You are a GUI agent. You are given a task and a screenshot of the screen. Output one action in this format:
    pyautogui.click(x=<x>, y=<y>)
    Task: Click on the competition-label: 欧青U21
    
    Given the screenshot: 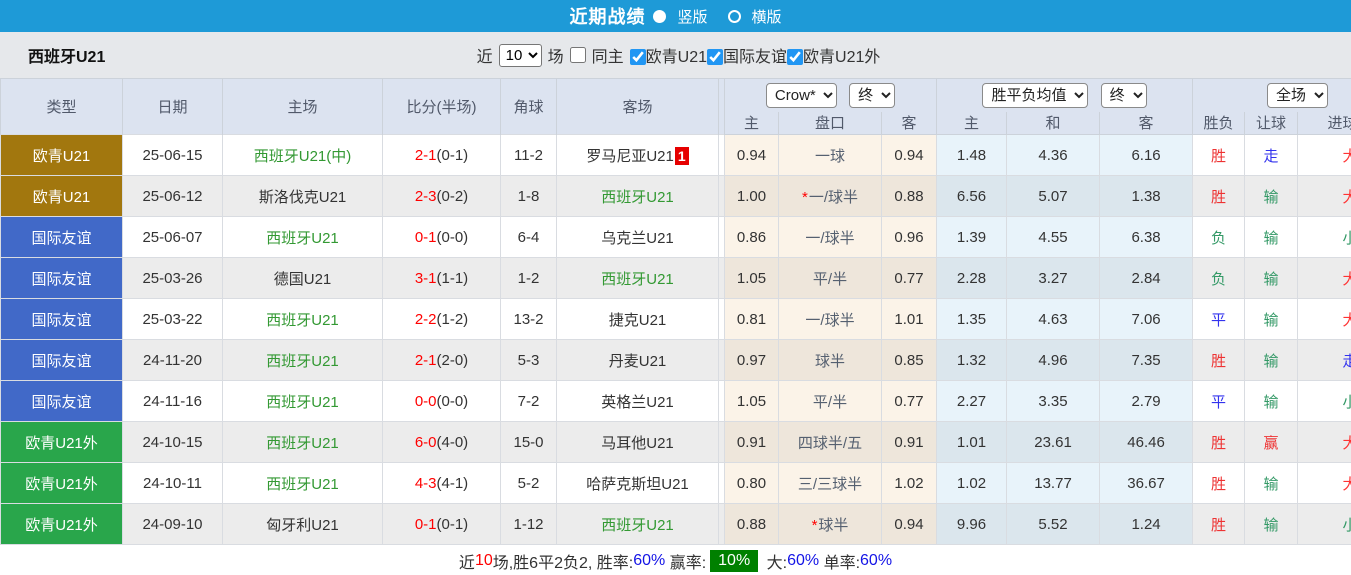 What is the action you would take?
    pyautogui.click(x=676, y=57)
    